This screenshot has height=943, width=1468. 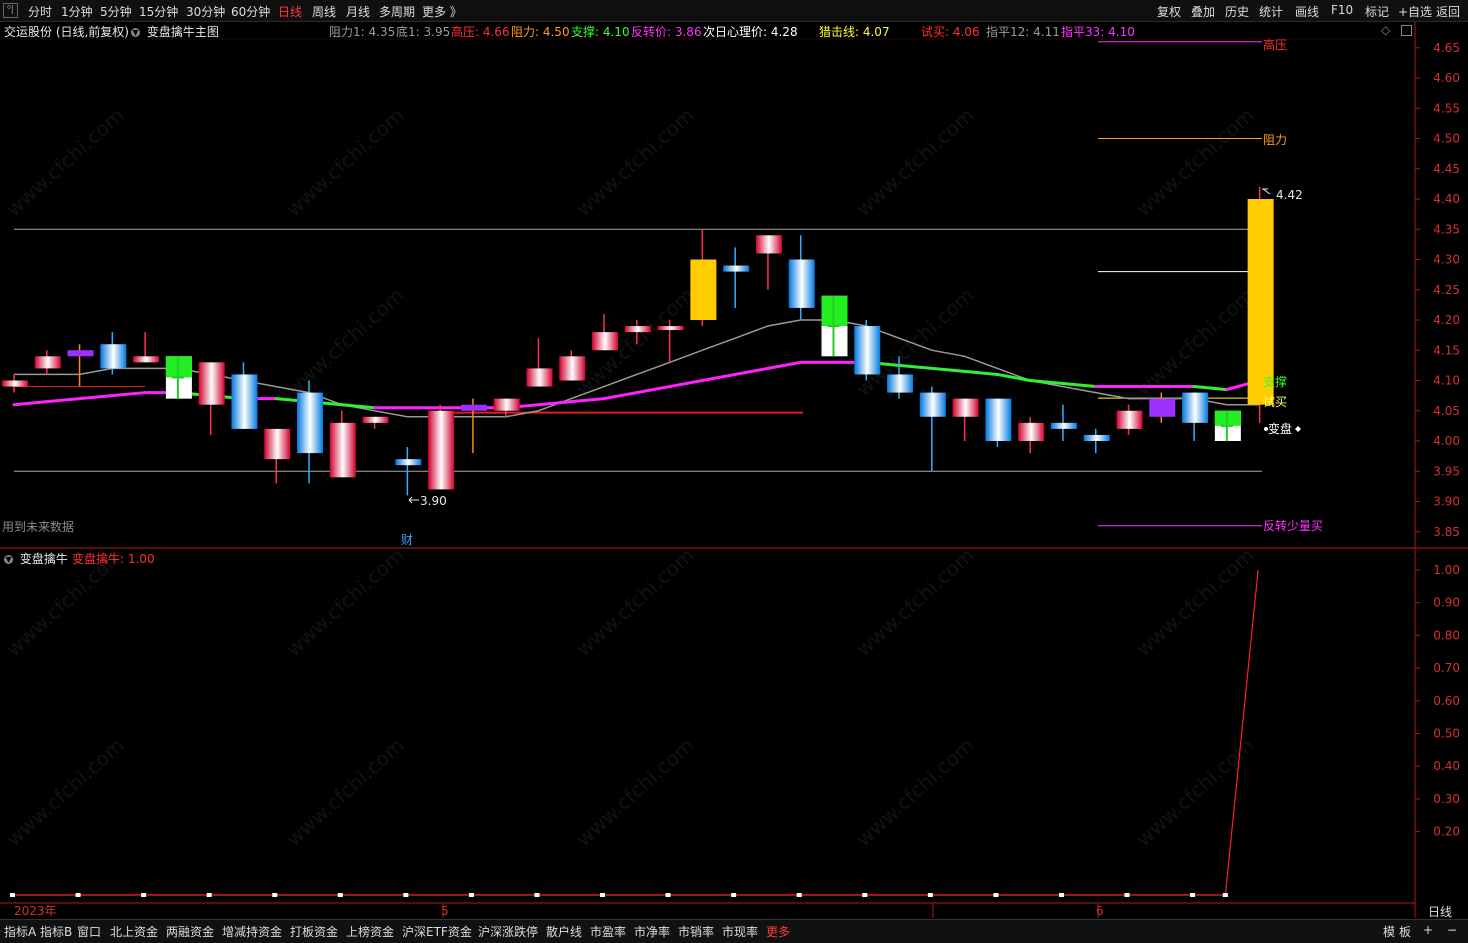 I want to click on y-tick-label: 4.65, so click(x=1446, y=48).